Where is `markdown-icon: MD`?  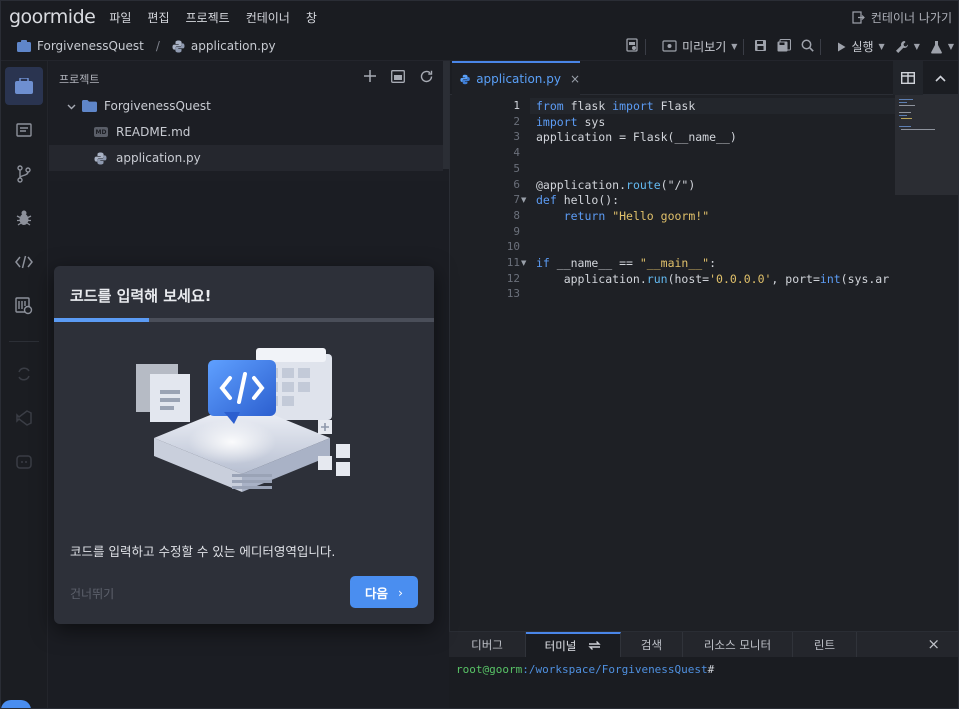
markdown-icon: MD is located at coordinates (101, 132).